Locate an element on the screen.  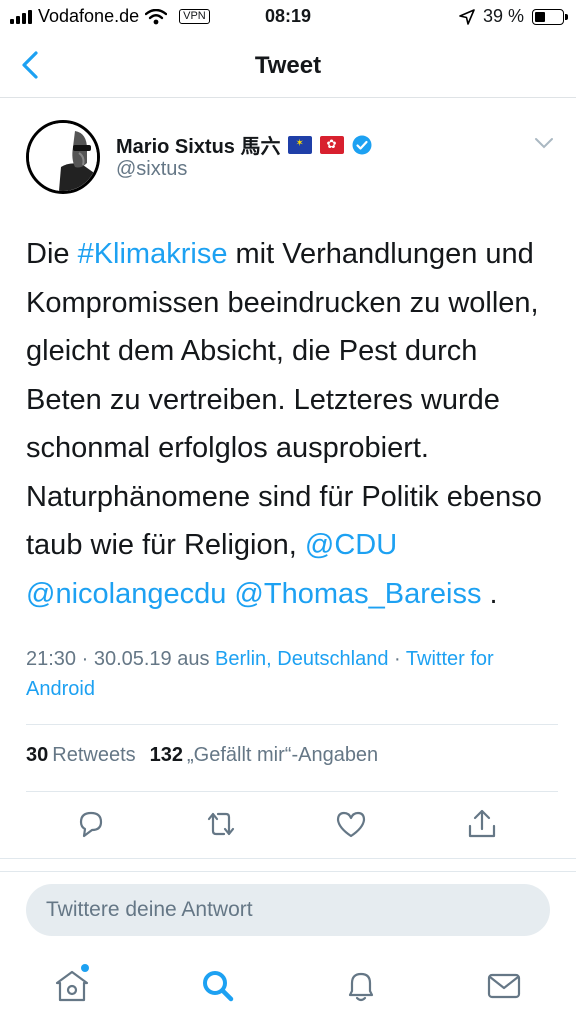
author-handle: @sixtus is located at coordinates (151, 169).